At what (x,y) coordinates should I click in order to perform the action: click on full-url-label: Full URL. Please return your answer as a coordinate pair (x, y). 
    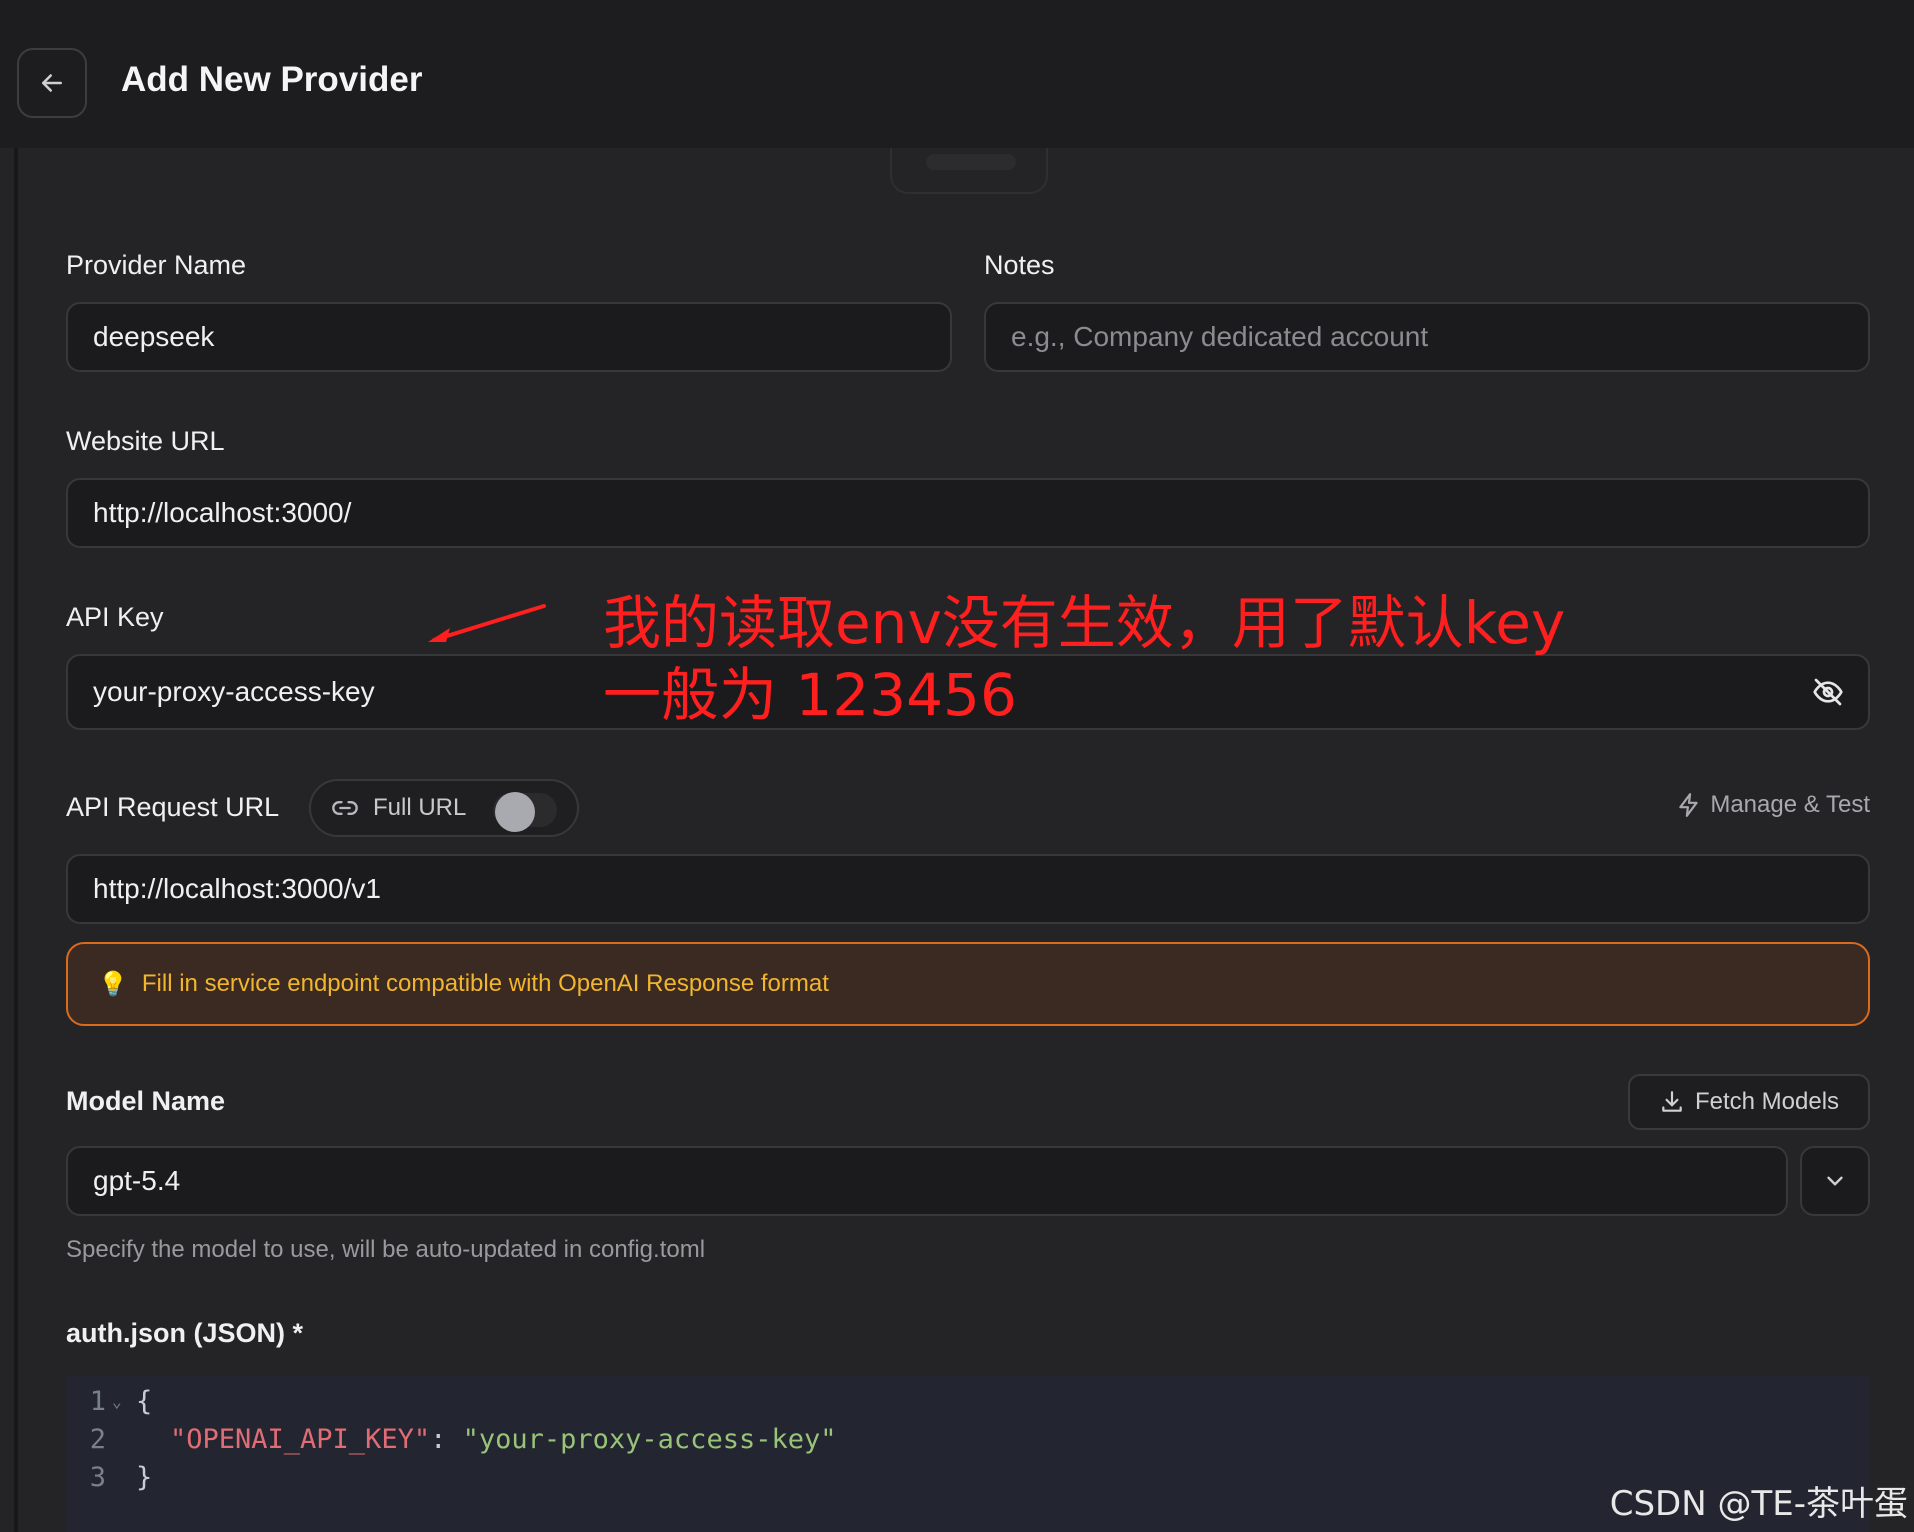
    Looking at the image, I should click on (420, 807).